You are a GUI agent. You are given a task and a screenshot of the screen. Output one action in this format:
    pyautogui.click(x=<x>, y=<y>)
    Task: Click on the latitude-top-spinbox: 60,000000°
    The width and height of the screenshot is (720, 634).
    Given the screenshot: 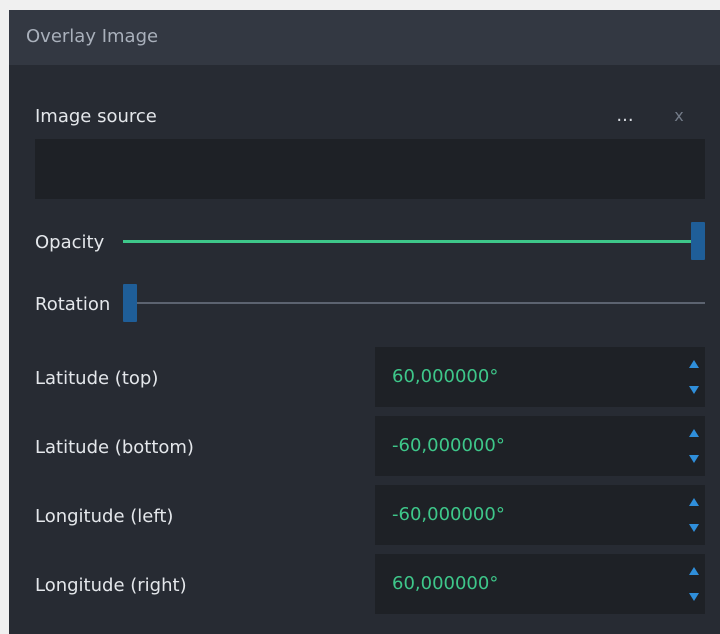 What is the action you would take?
    pyautogui.click(x=540, y=377)
    